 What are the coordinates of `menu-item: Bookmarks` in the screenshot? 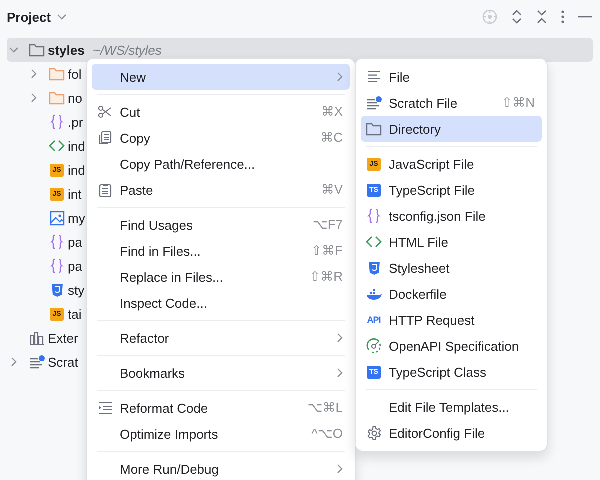 It's located at (221, 373).